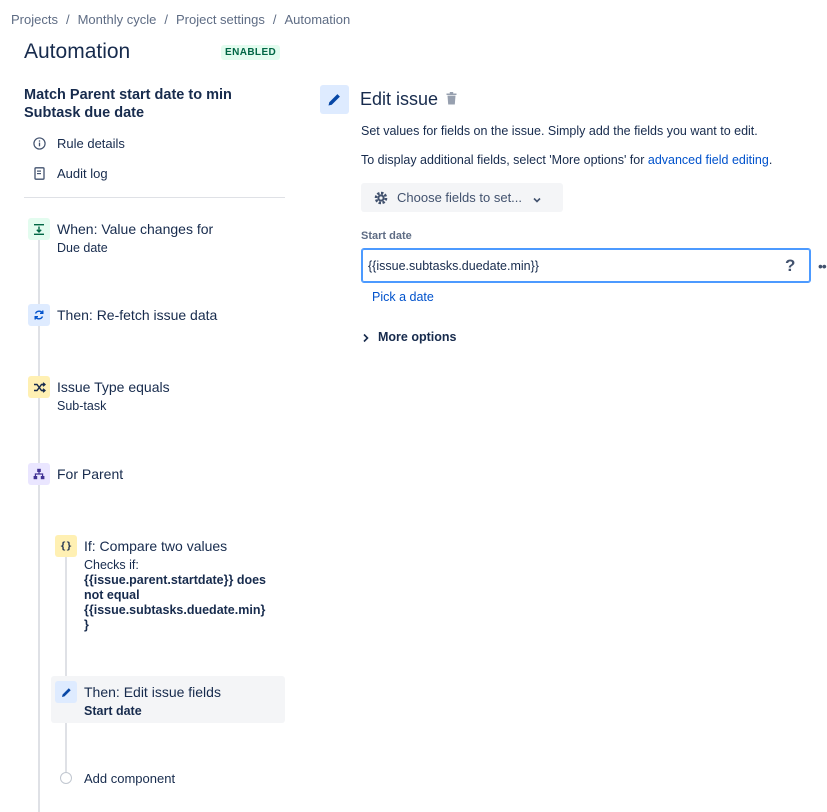  What do you see at coordinates (153, 396) in the screenshot?
I see `component-condition: Issue Type equals Sub-task` at bounding box center [153, 396].